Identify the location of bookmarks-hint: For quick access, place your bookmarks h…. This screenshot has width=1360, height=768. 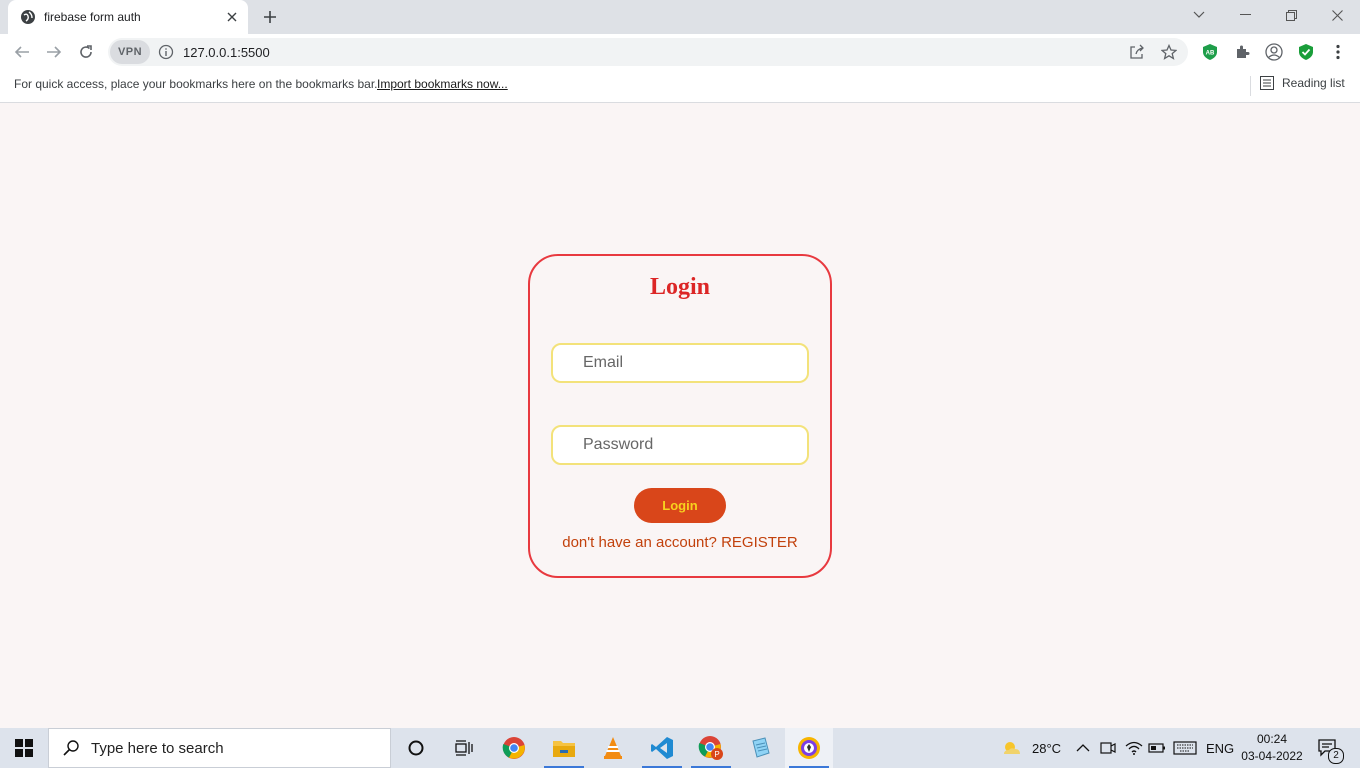
(196, 84).